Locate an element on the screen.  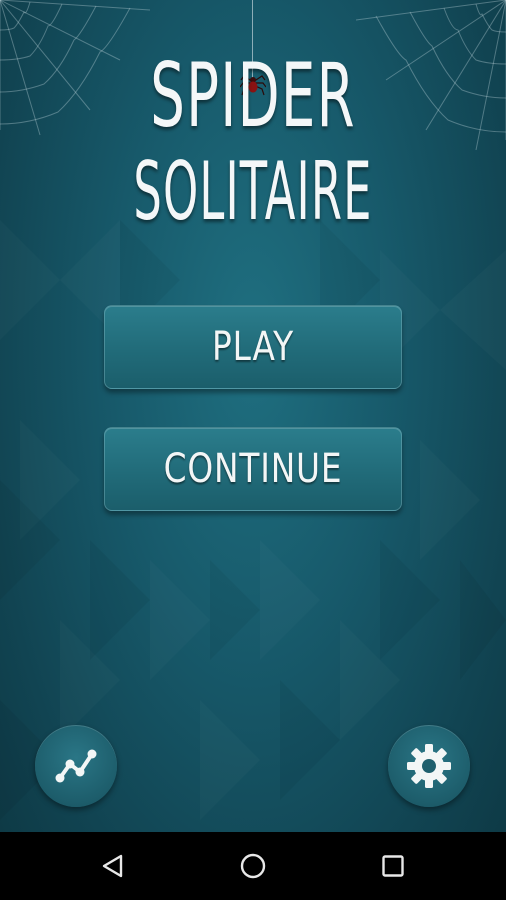
gear-icon is located at coordinates (429, 766).